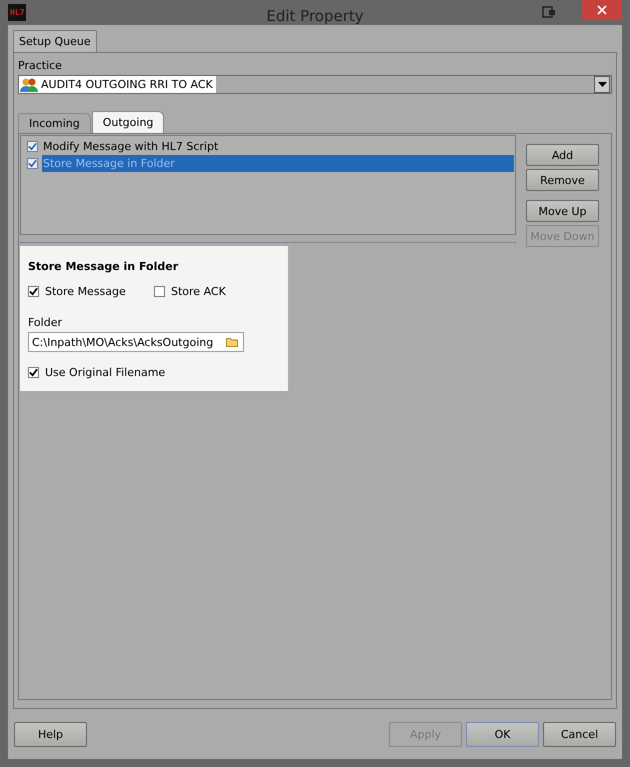 The width and height of the screenshot is (630, 767). What do you see at coordinates (54, 123) in the screenshot?
I see `tab: Incoming` at bounding box center [54, 123].